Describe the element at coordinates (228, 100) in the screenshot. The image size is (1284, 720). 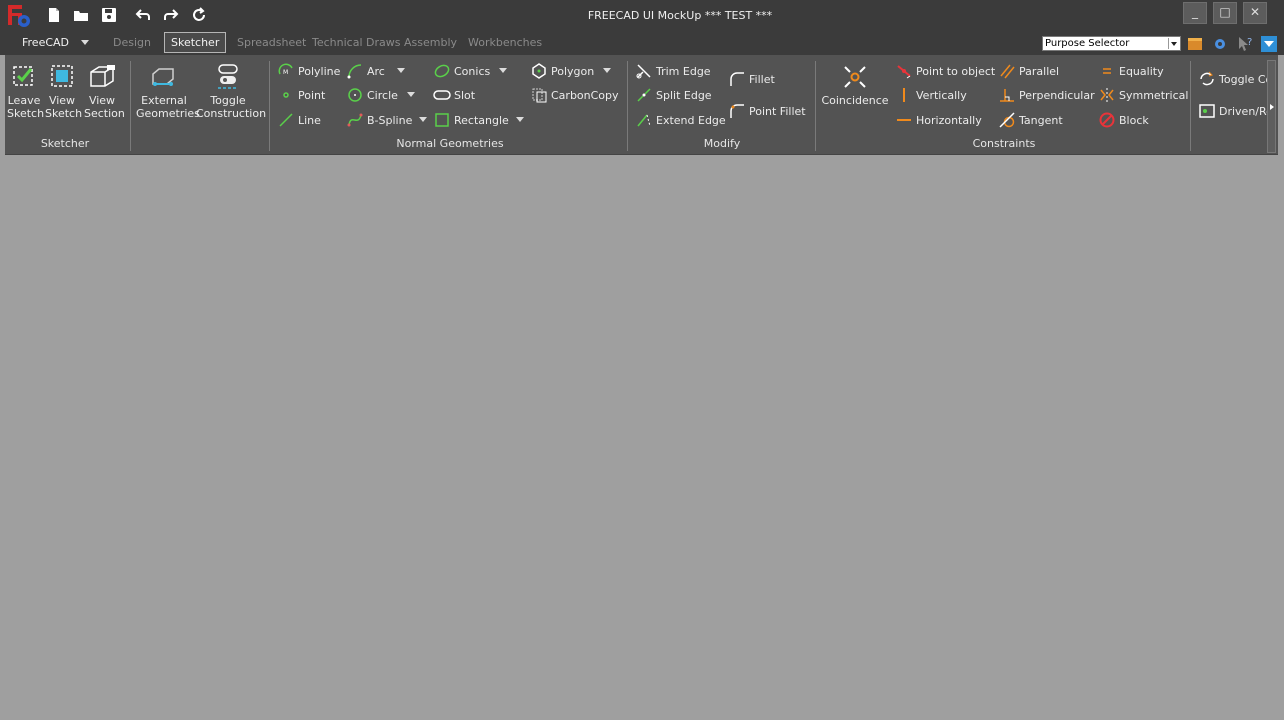
I see `toggle-construction-label-1: Toggle` at that location.